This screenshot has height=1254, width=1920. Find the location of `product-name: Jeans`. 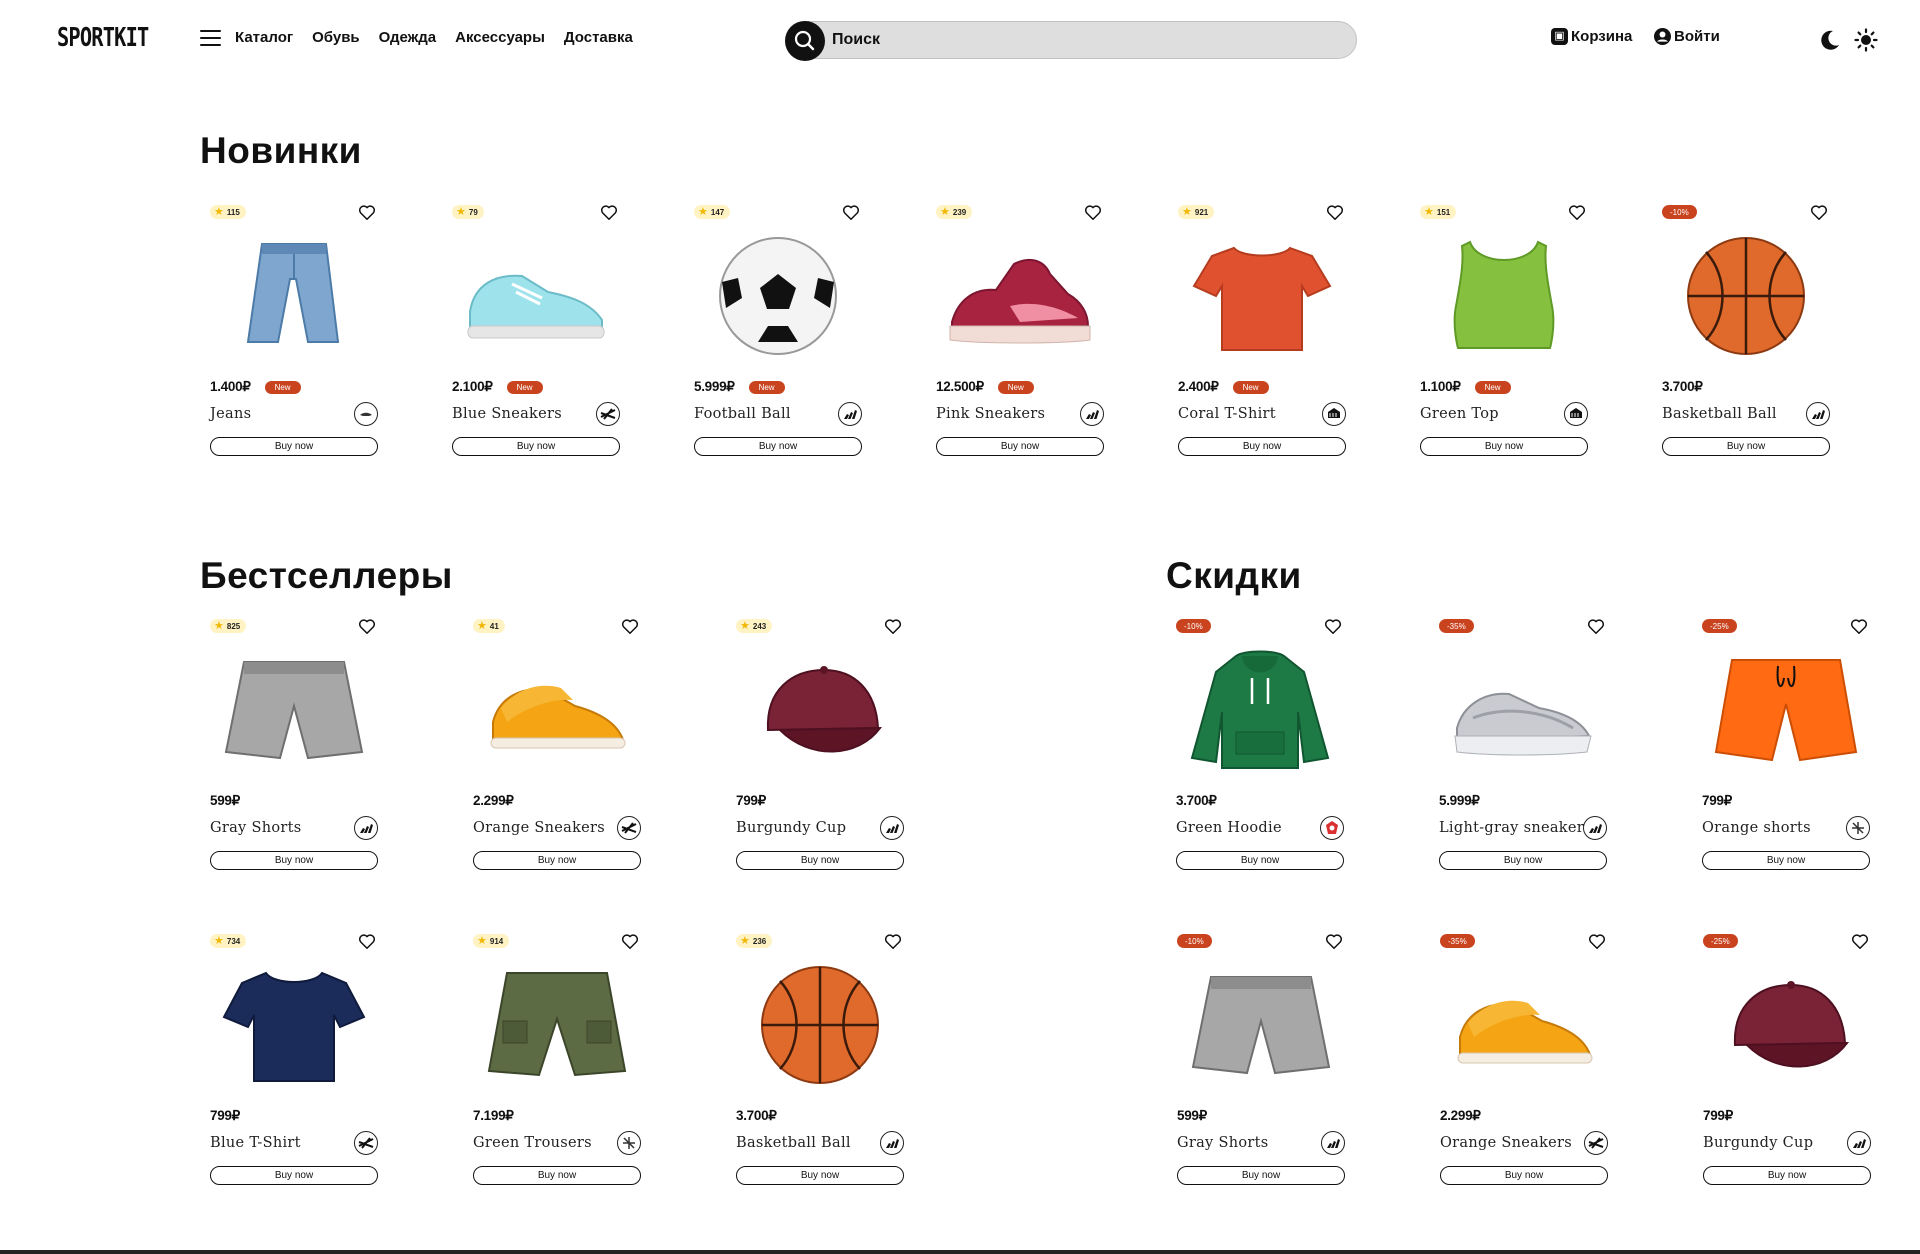

product-name: Jeans is located at coordinates (230, 414).